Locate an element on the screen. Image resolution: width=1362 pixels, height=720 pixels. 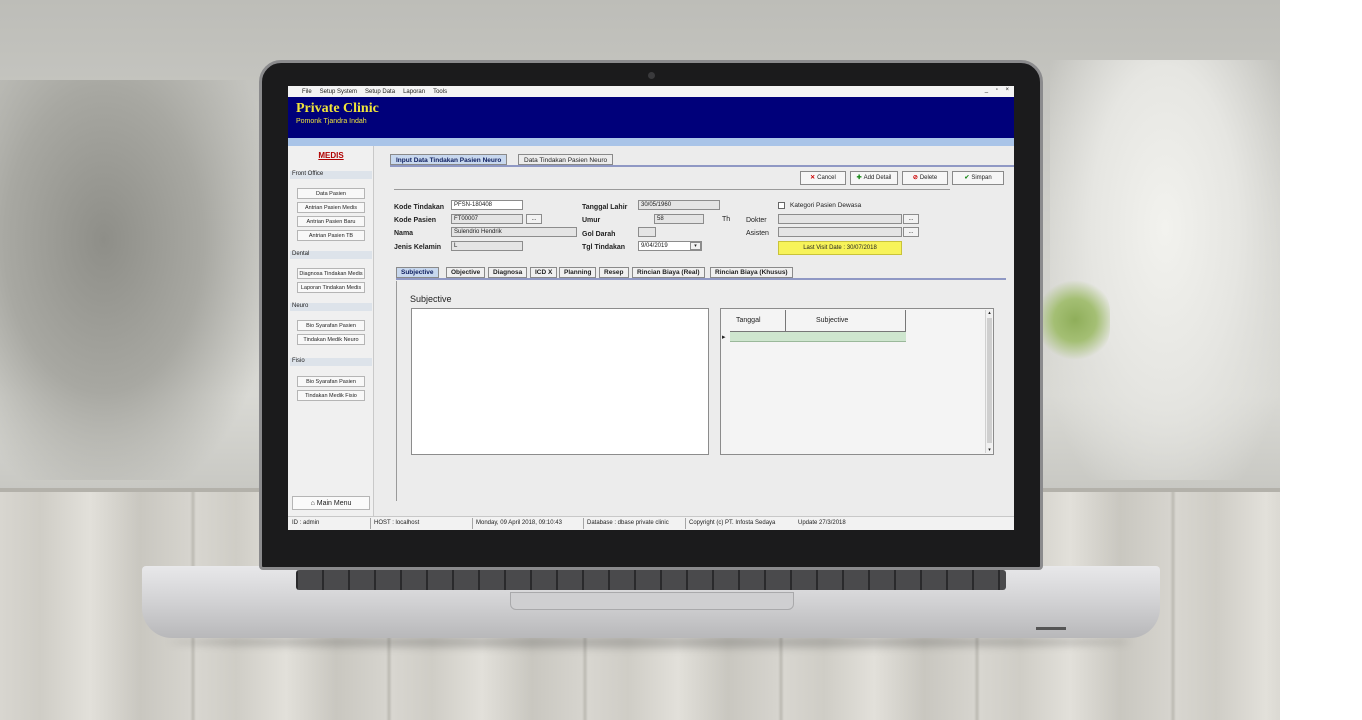
asisten-field is located at coordinates (840, 232).